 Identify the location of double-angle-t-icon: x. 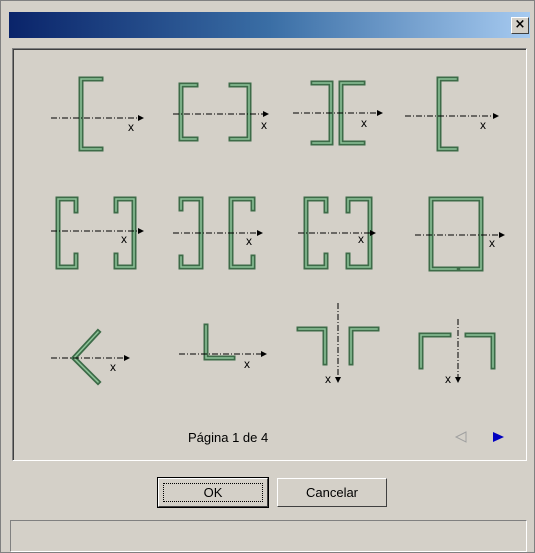
(338, 344).